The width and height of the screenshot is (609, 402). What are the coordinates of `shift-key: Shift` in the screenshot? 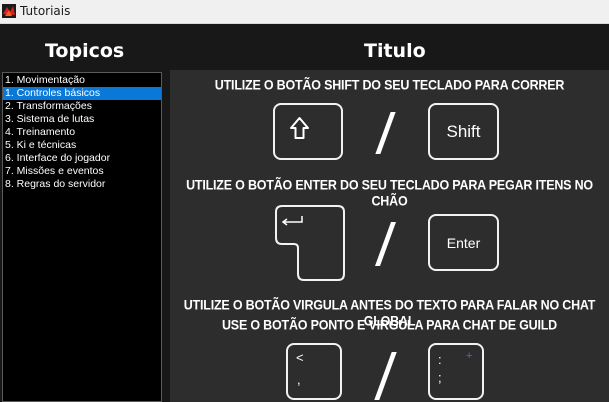 It's located at (463, 131).